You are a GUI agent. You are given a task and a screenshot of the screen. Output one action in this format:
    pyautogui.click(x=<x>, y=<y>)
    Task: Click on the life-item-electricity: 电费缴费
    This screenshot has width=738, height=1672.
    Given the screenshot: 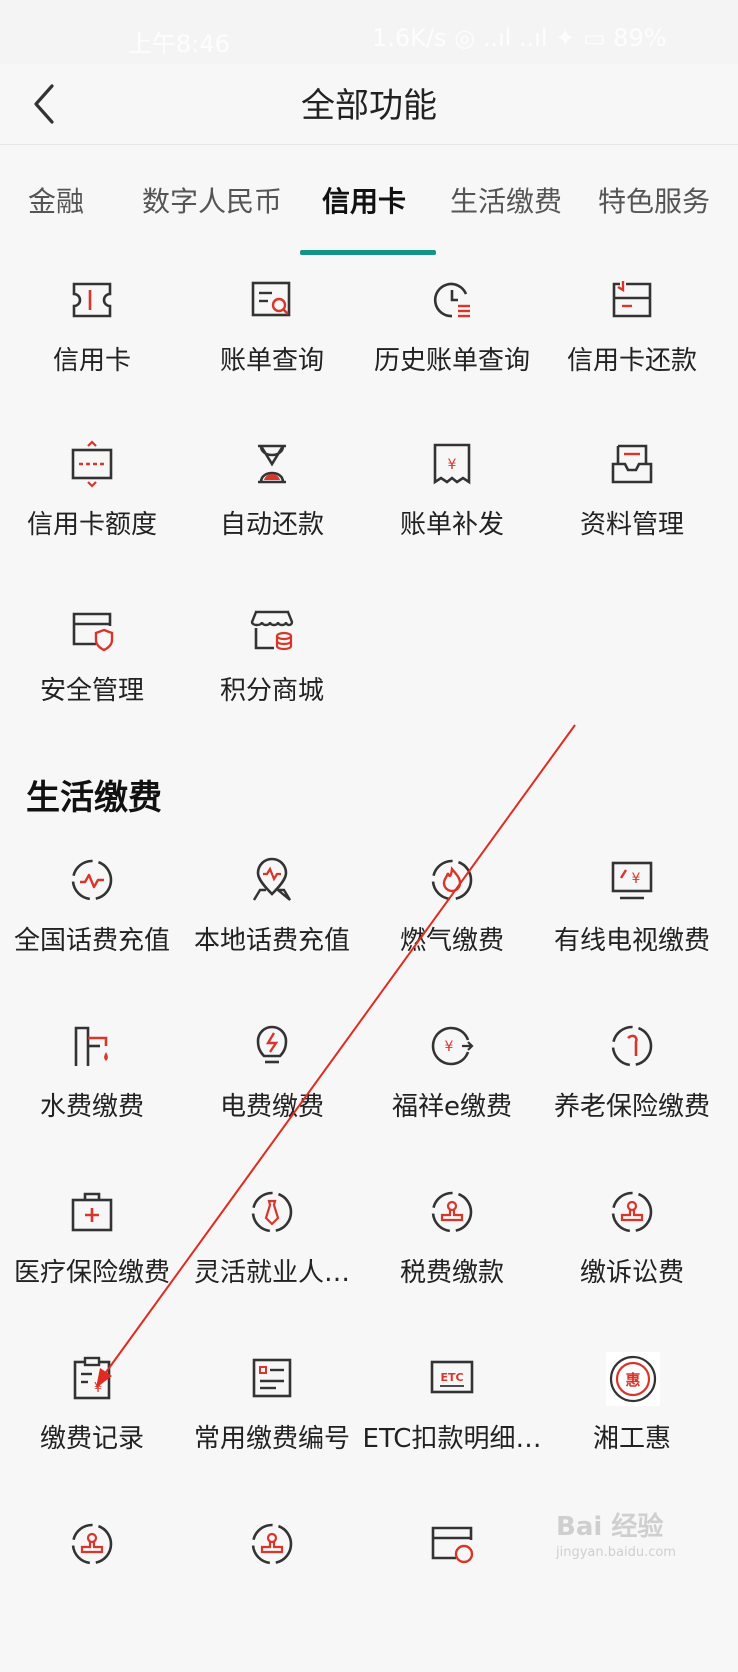 What is the action you would take?
    pyautogui.click(x=272, y=1099)
    